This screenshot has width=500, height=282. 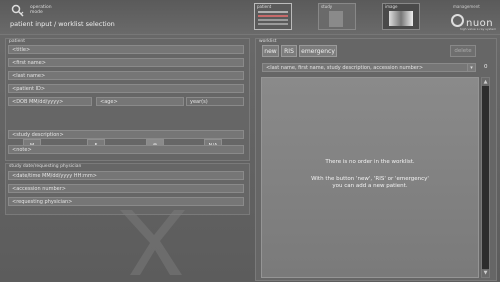 I want to click on patient-id-field: <patient ID>, so click(x=126, y=88).